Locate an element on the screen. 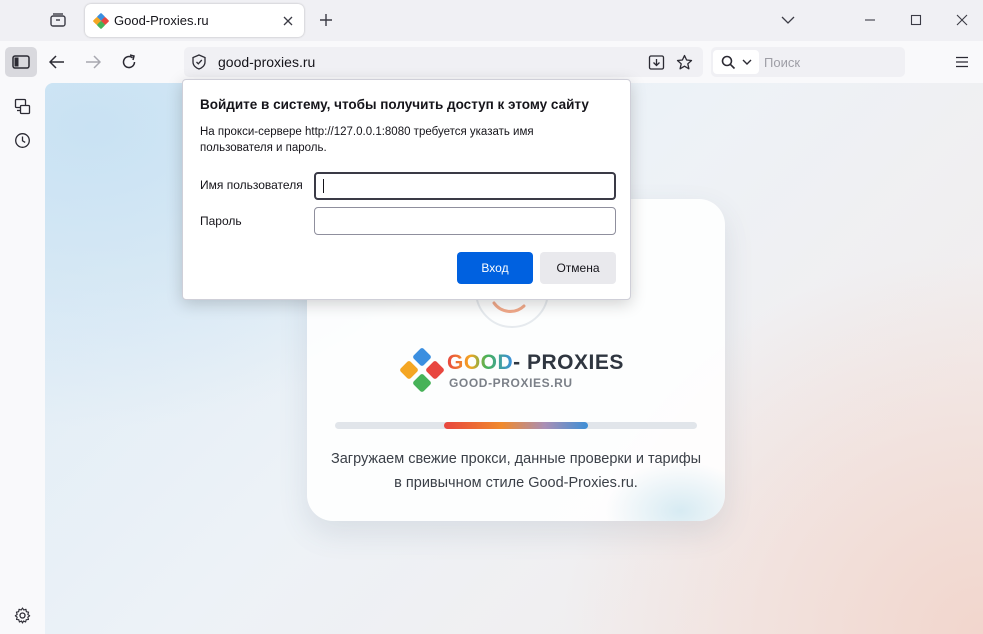  url-text: good-proxies.ru is located at coordinates (266, 62).